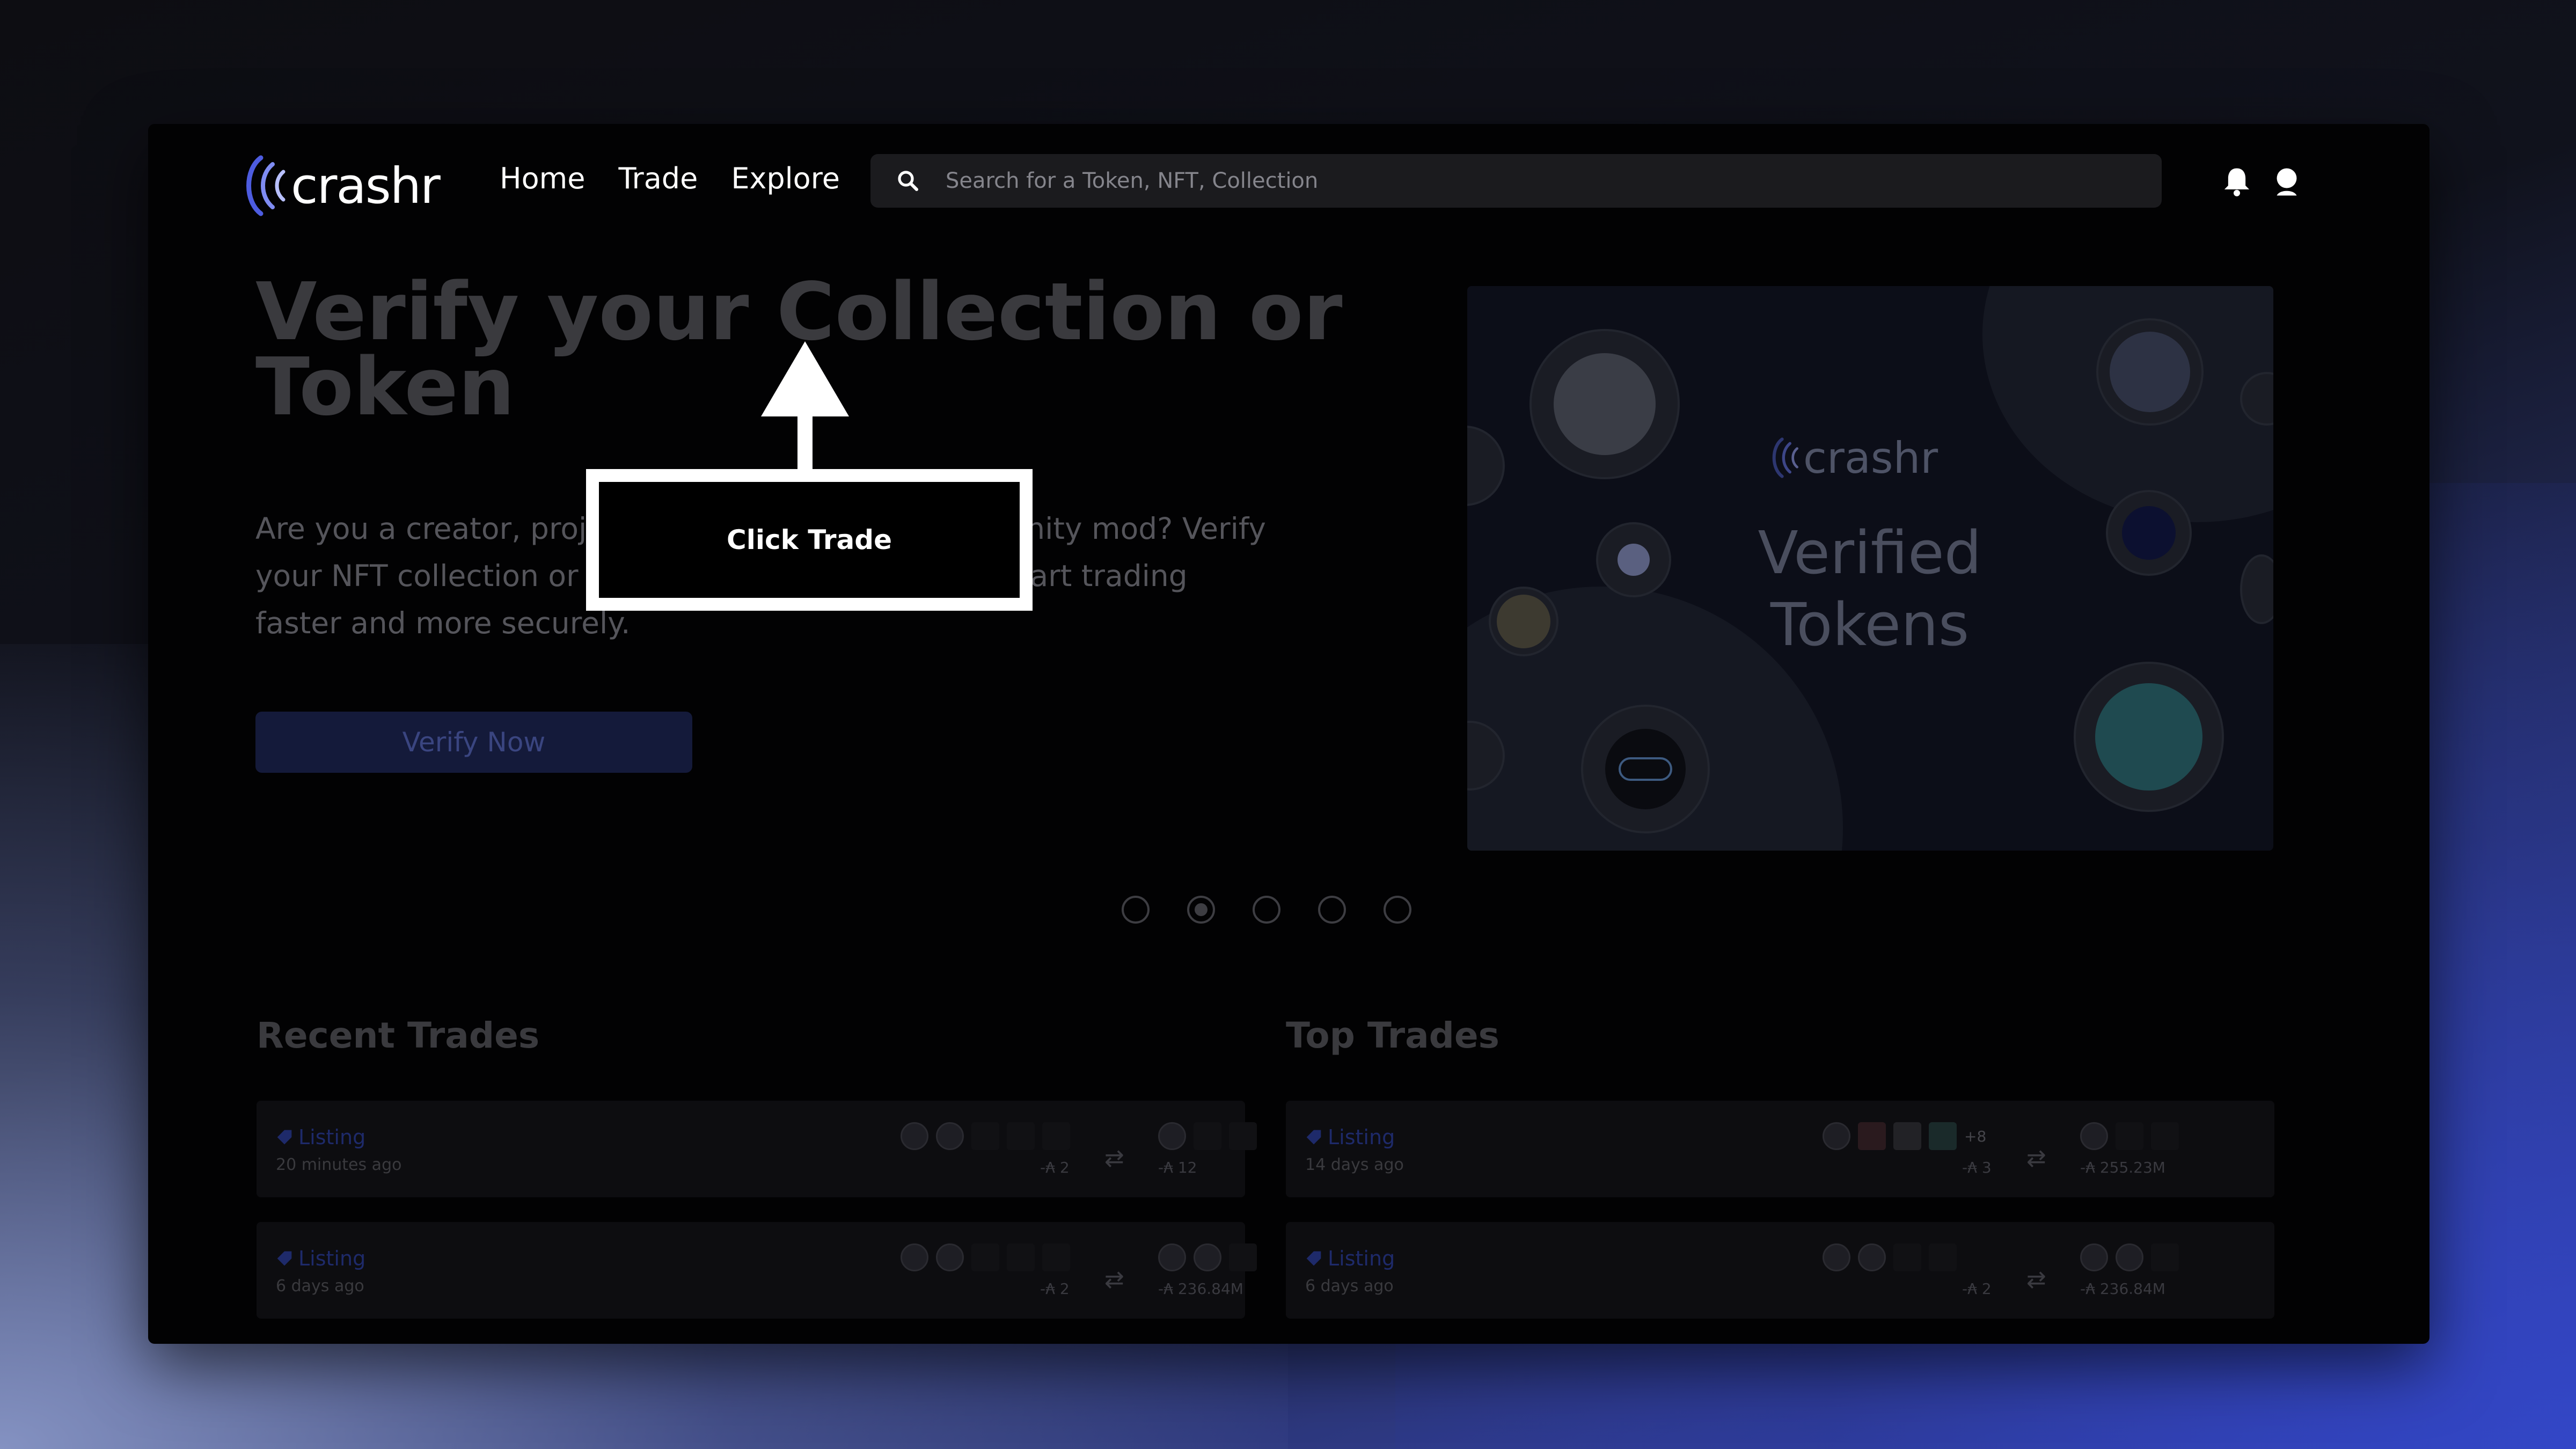 This screenshot has width=2576, height=1449. I want to click on verify-now-button: Verify Now, so click(473, 742).